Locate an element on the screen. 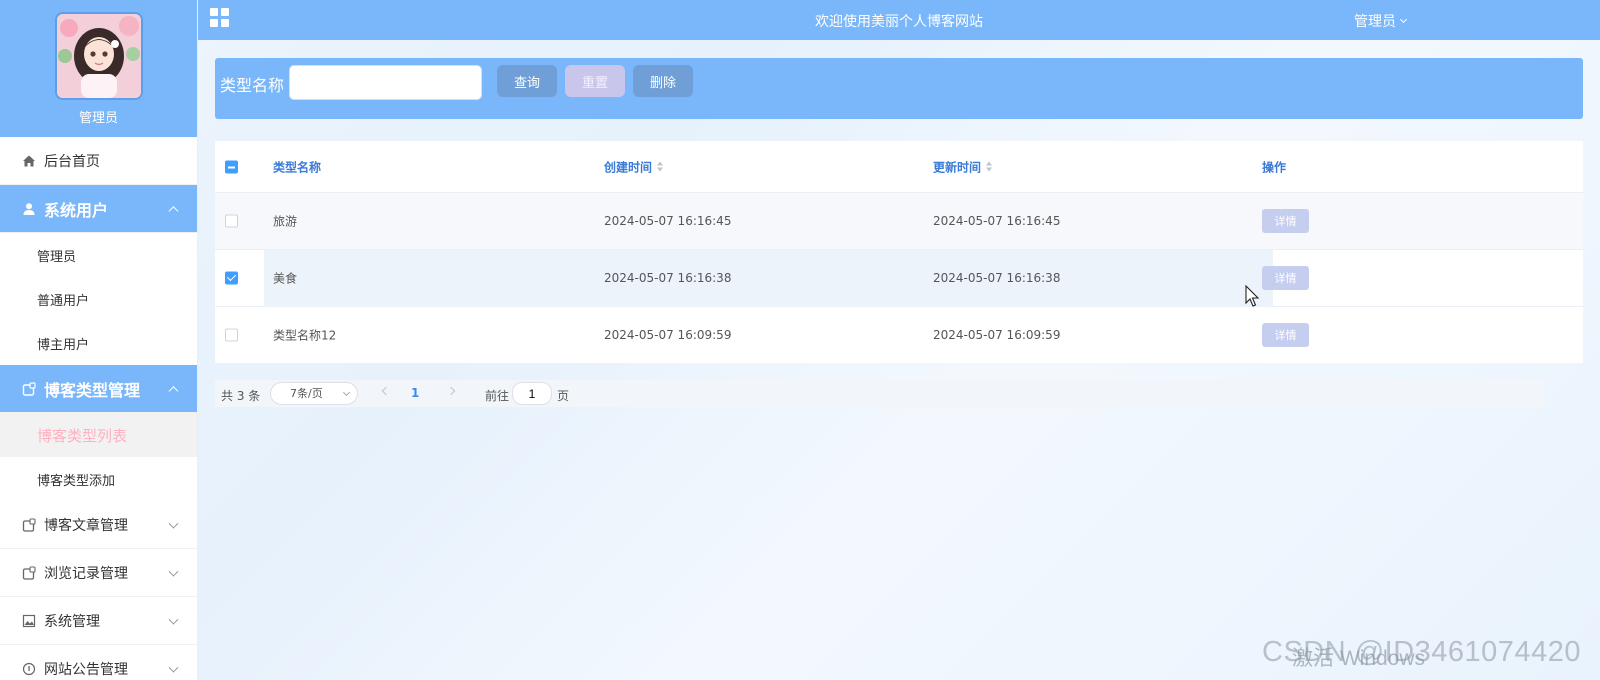 The height and width of the screenshot is (680, 1600). page-number: 1 is located at coordinates (415, 393).